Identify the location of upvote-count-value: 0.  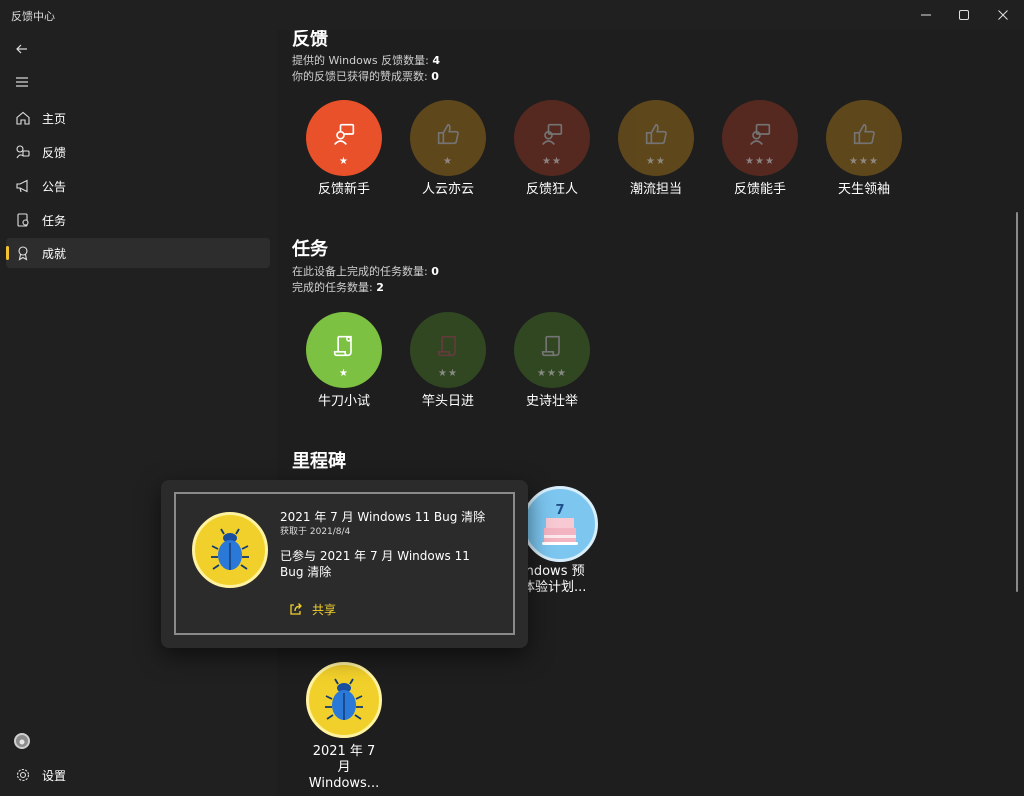
(435, 76).